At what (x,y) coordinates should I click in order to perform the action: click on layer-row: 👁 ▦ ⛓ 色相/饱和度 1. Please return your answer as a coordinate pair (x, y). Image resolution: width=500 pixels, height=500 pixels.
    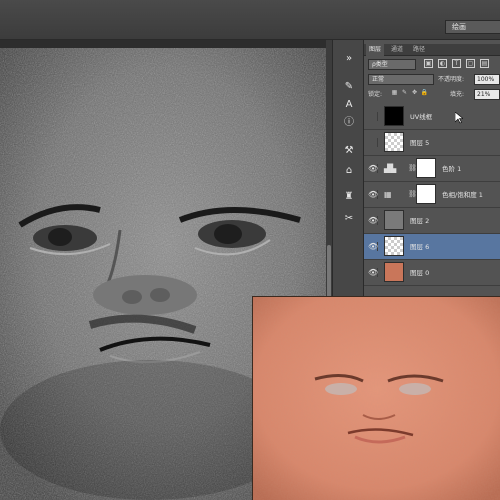
    Looking at the image, I should click on (432, 195).